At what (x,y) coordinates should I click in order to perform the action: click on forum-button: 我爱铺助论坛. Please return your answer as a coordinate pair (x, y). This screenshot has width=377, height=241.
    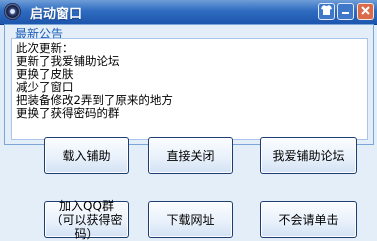
    Looking at the image, I should click on (308, 155).